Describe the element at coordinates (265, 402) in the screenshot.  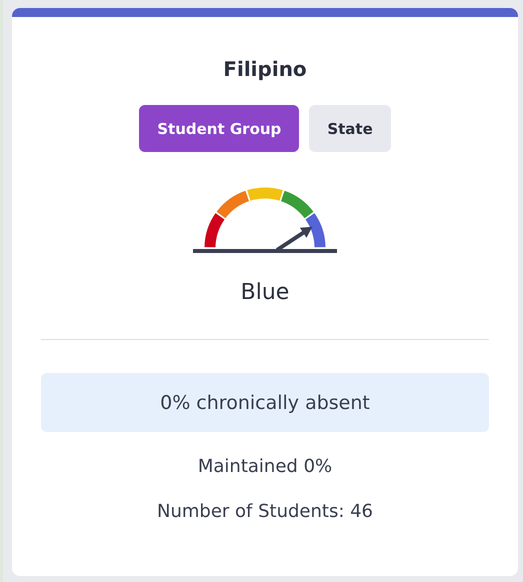
I see `absence-banner: 0% chronically absent` at that location.